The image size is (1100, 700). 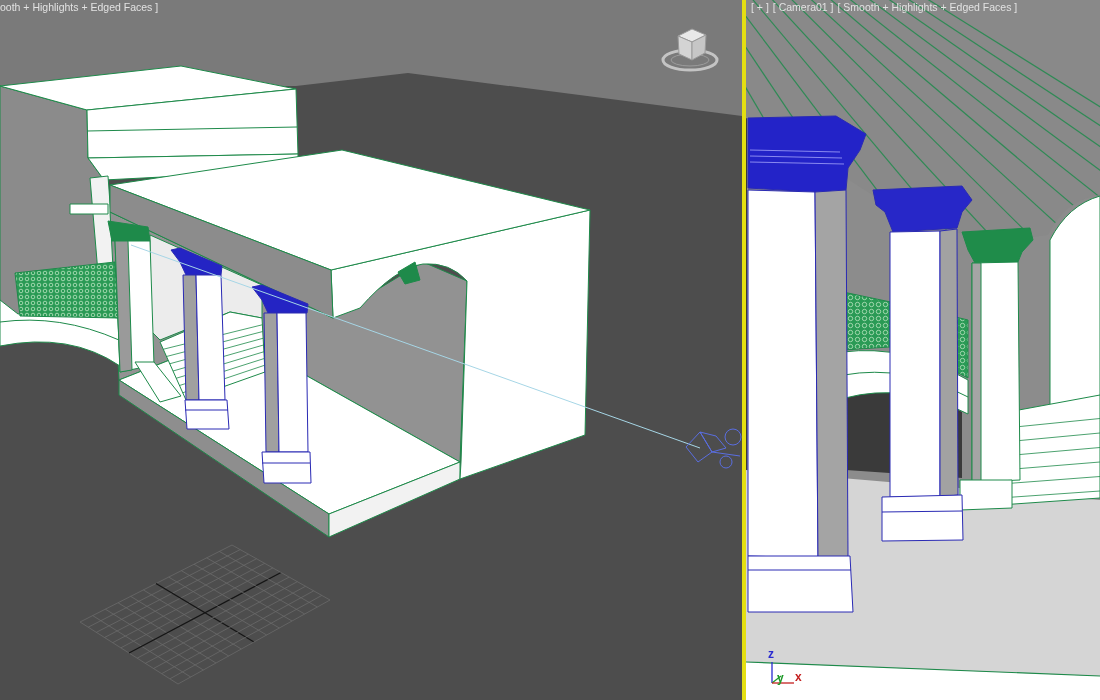 What do you see at coordinates (409, 273) in the screenshot?
I see `arch-trim` at bounding box center [409, 273].